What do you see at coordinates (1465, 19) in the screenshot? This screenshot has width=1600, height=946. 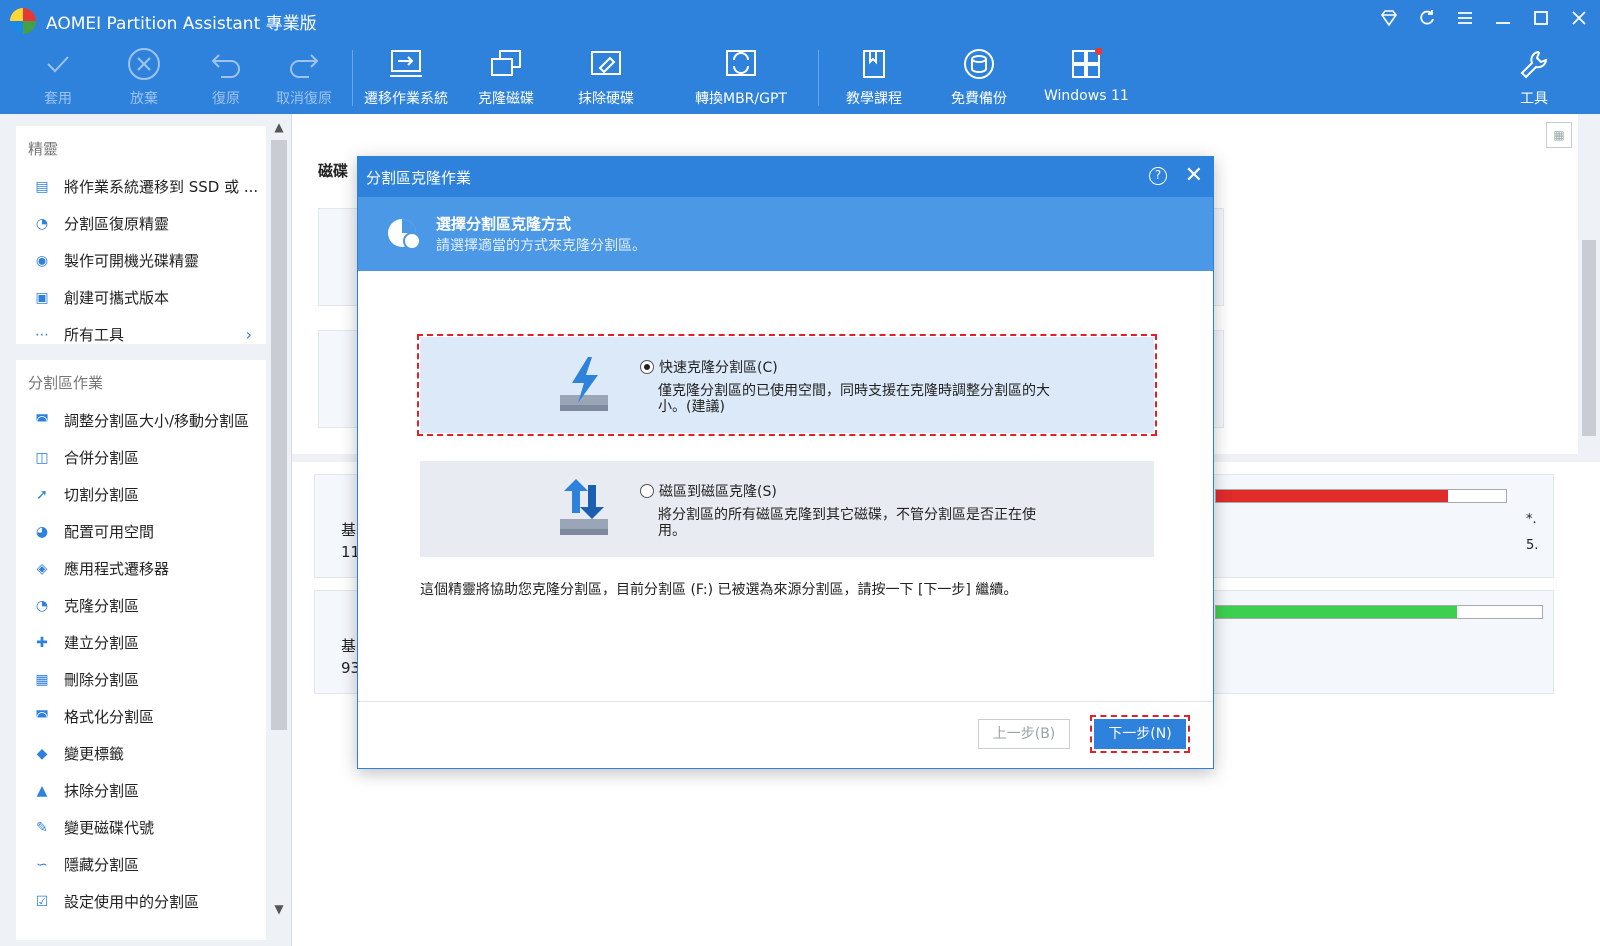 I see `menu-icon` at bounding box center [1465, 19].